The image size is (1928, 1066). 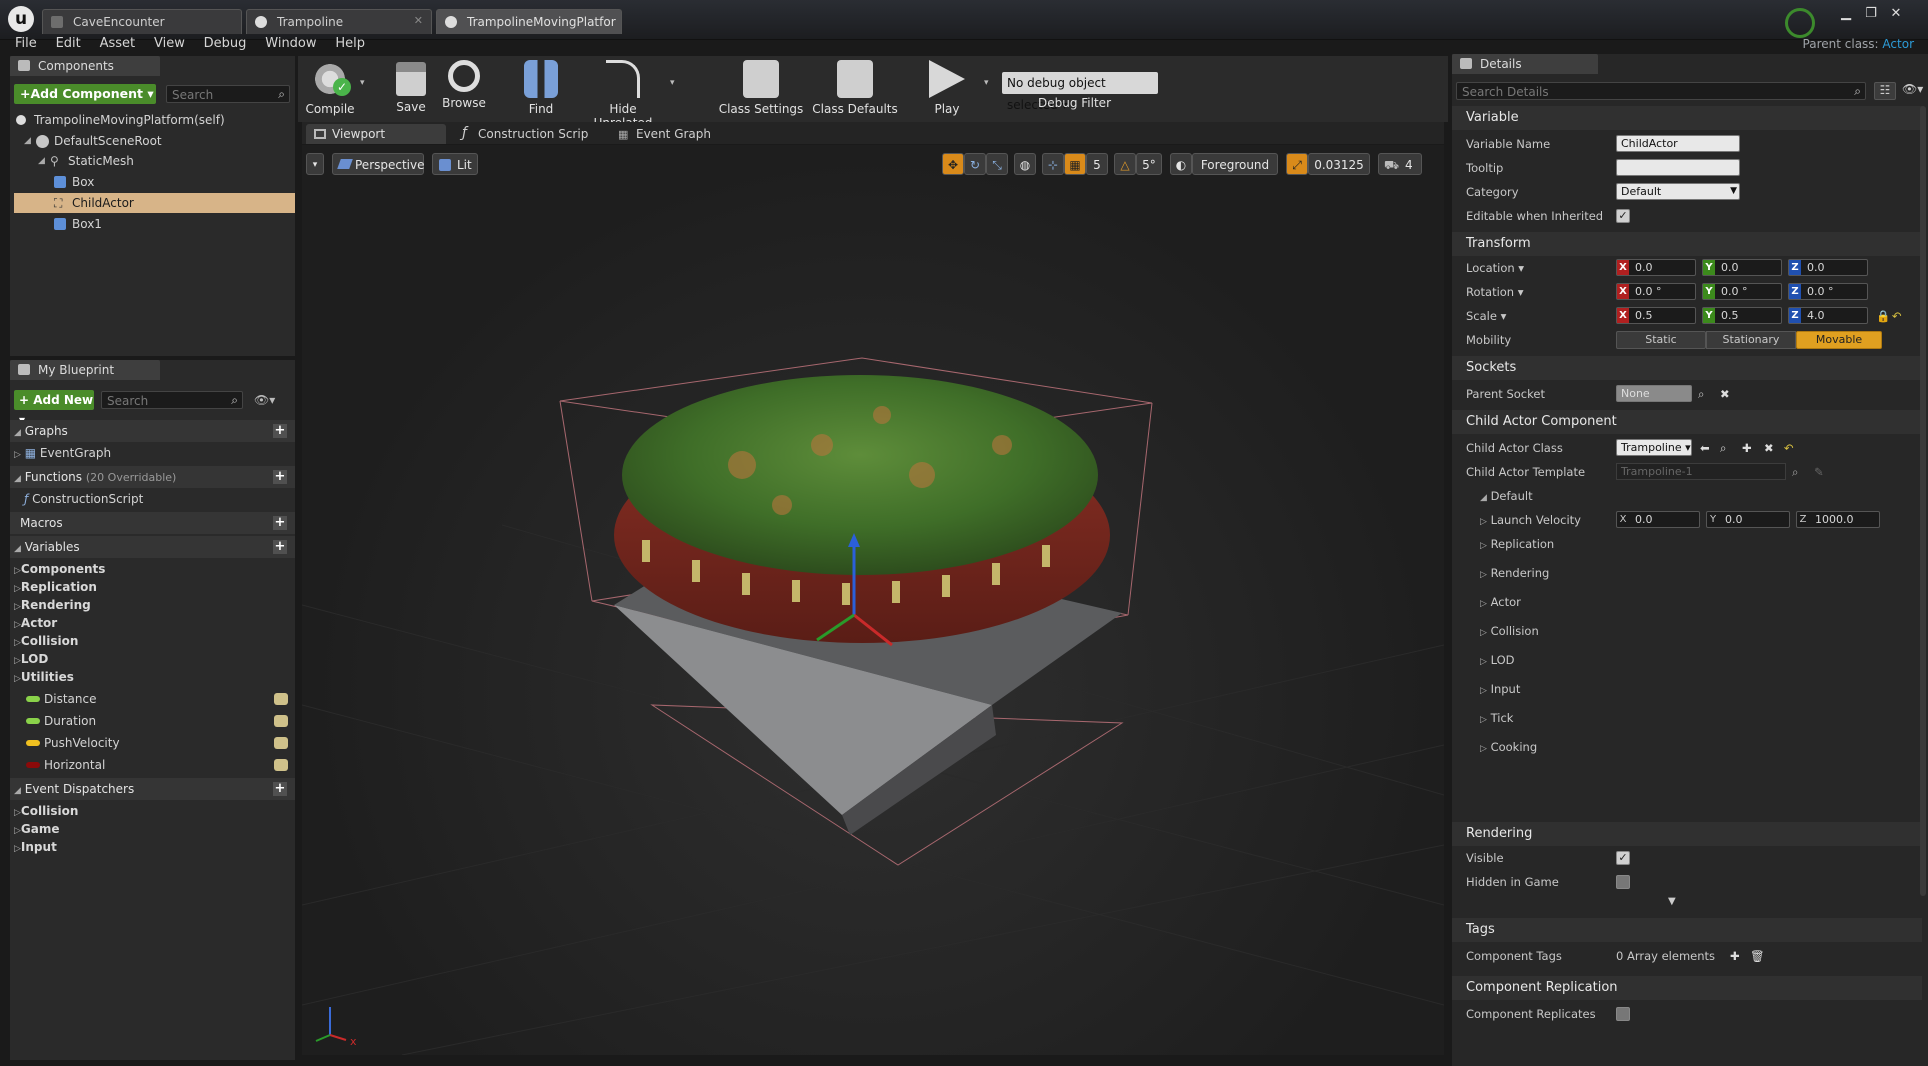 What do you see at coordinates (1871, 15) in the screenshot?
I see `restore-icon: ❐` at bounding box center [1871, 15].